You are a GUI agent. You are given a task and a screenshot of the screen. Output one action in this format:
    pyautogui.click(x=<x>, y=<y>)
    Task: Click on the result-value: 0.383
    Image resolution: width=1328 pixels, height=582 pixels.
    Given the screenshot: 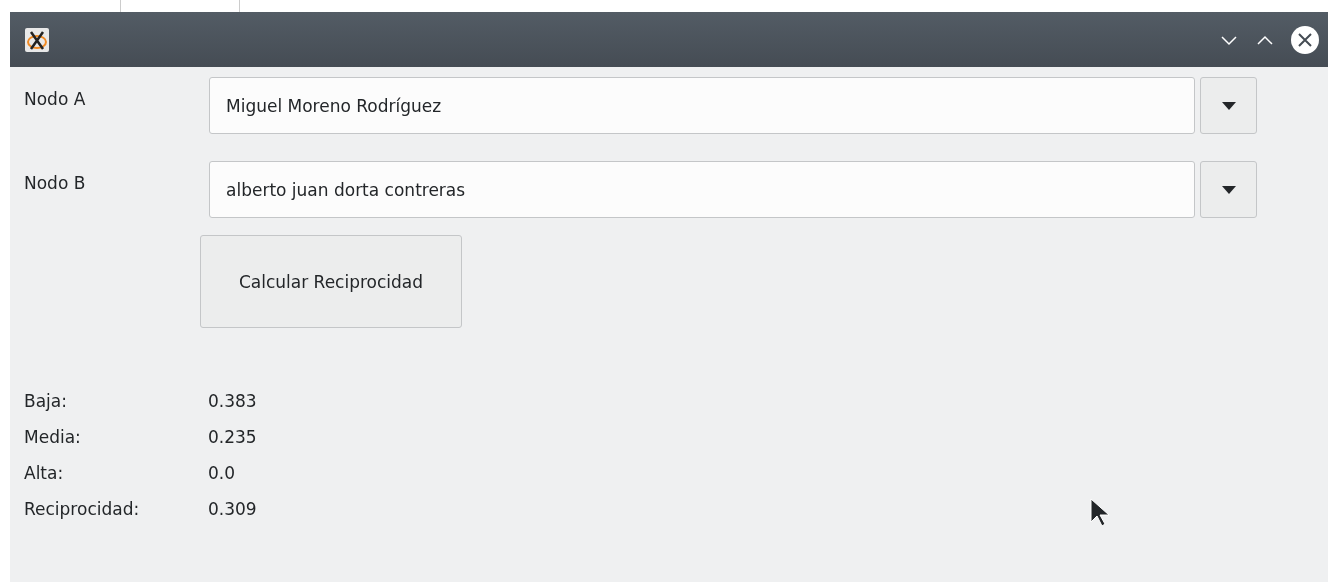 What is the action you would take?
    pyautogui.click(x=232, y=401)
    